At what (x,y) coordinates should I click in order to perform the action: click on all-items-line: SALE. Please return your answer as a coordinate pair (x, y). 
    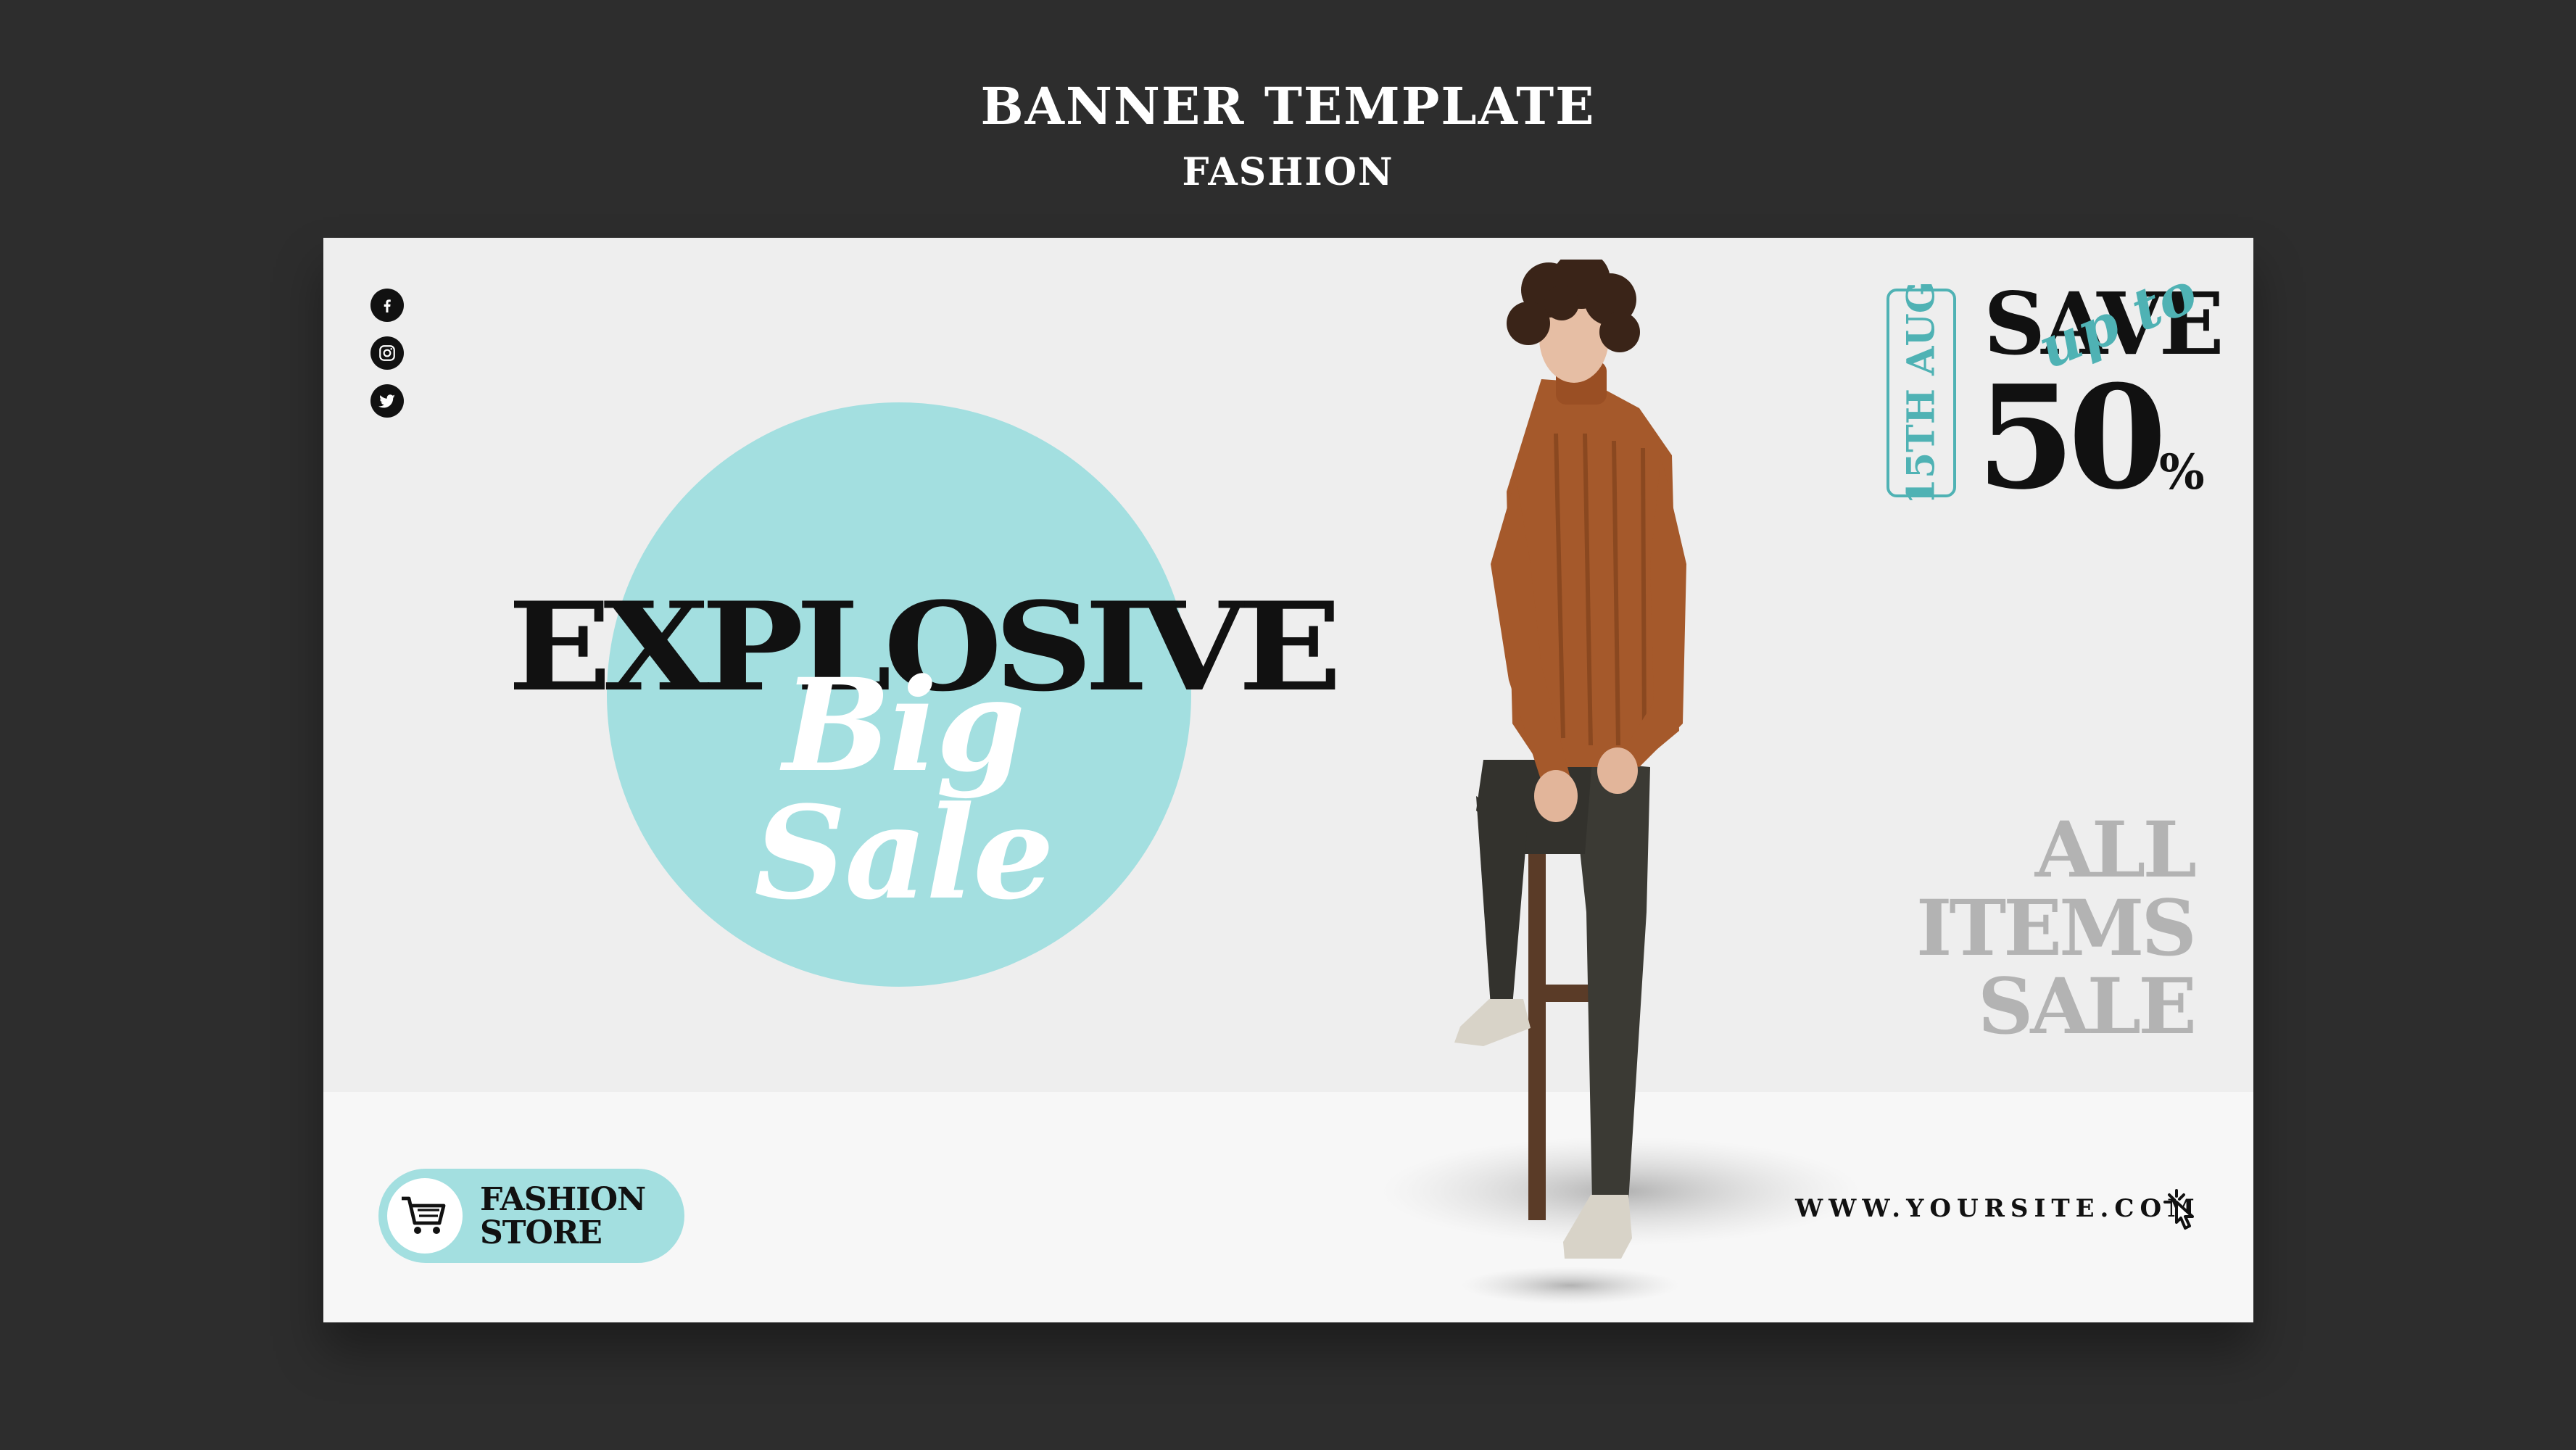
    Looking at the image, I should click on (2087, 1006).